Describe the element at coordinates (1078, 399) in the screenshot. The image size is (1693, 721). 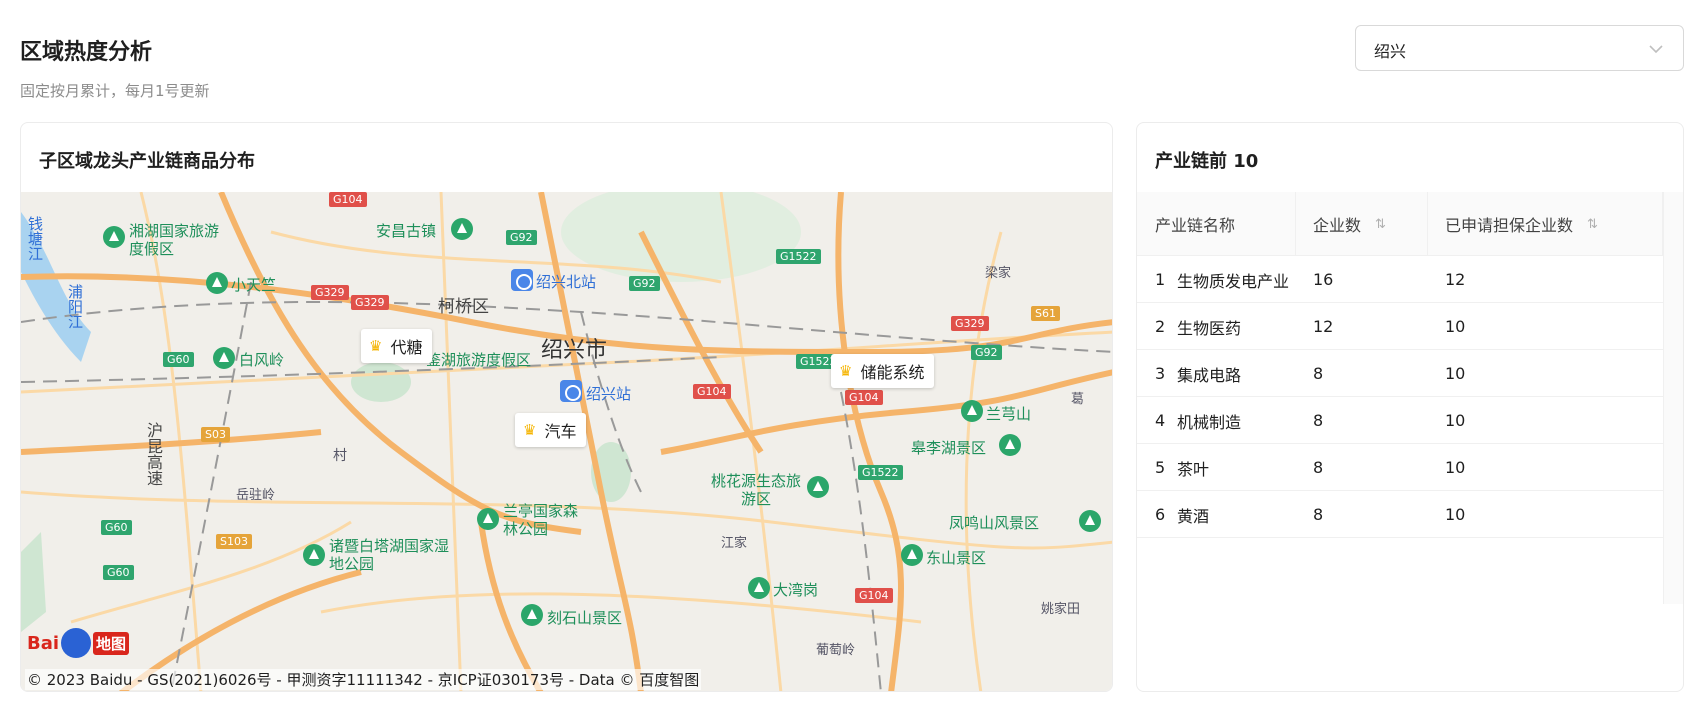
I see `map-label-ge: 葛` at that location.